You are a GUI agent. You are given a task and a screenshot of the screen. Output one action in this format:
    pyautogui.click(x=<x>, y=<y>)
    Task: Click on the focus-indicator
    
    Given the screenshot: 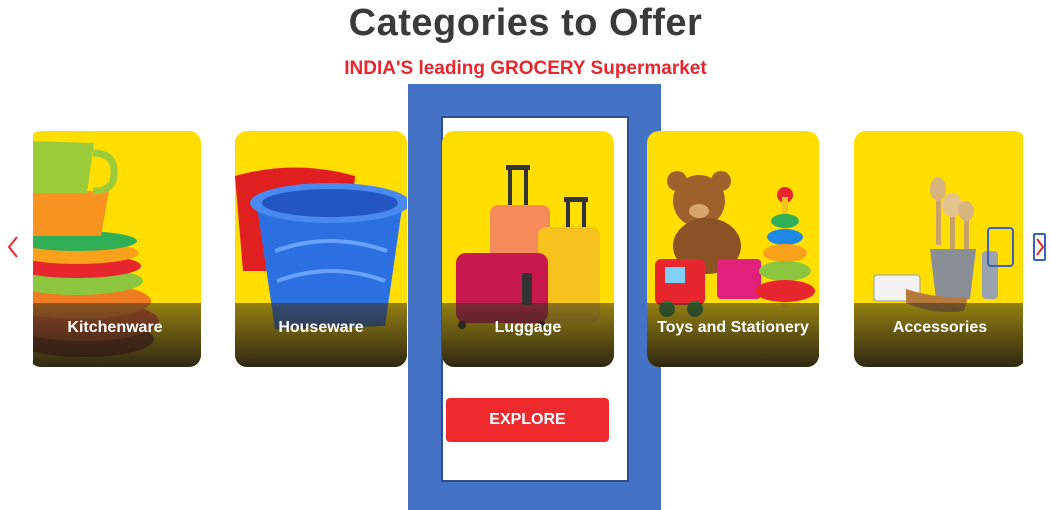 What is the action you would take?
    pyautogui.click(x=1000, y=247)
    